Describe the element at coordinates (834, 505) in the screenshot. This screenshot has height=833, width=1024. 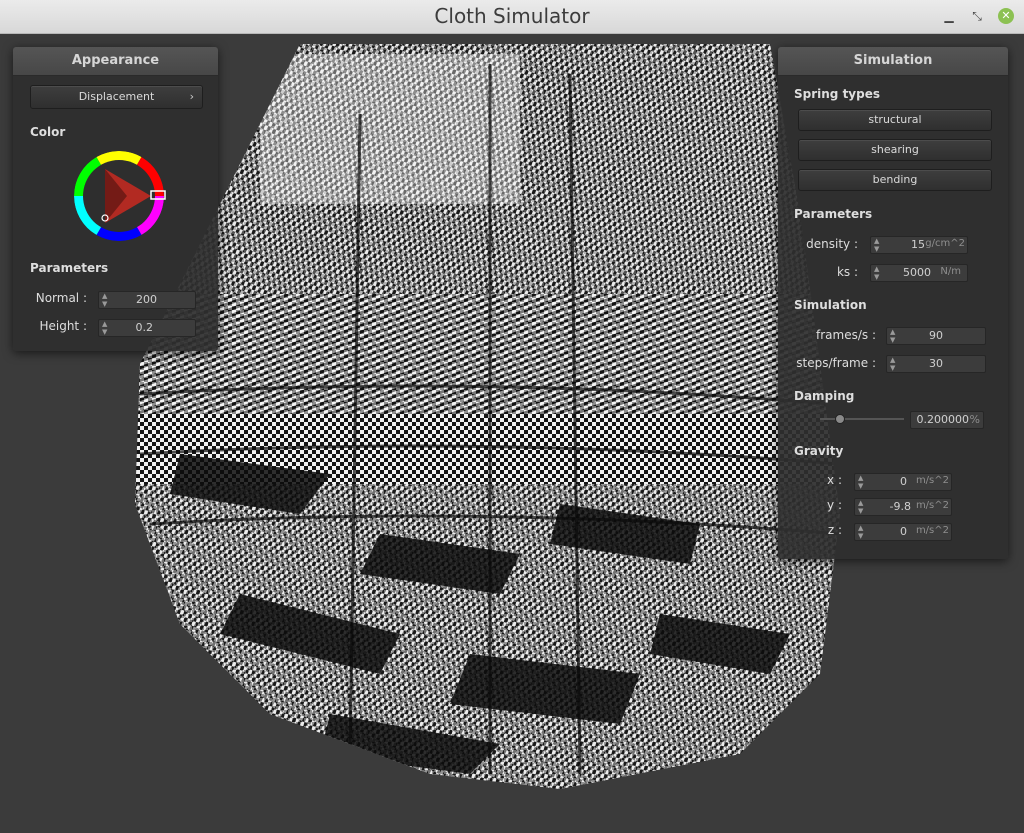
I see `gravity-y-label: y :` at that location.